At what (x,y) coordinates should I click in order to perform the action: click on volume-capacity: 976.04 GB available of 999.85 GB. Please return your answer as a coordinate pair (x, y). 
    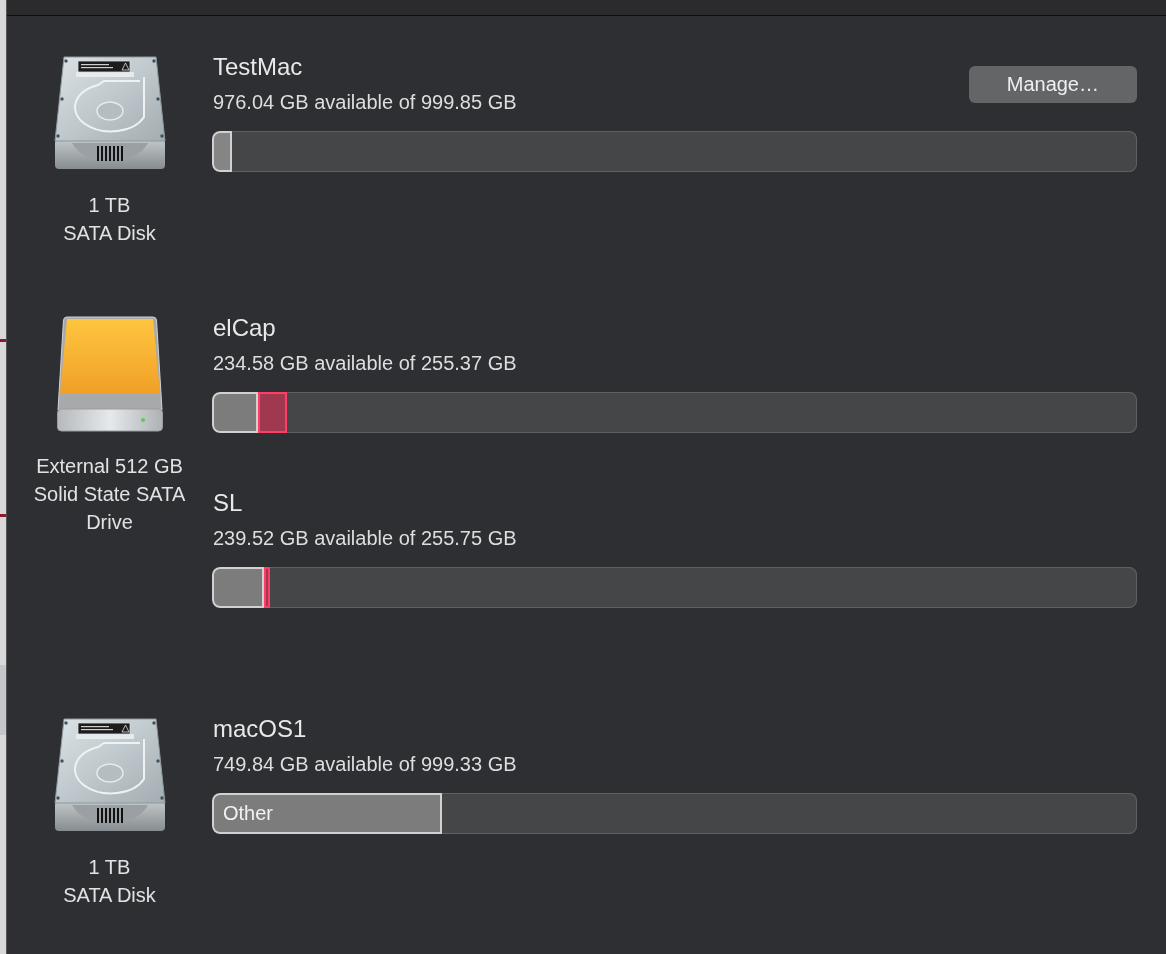
    Looking at the image, I should click on (365, 102).